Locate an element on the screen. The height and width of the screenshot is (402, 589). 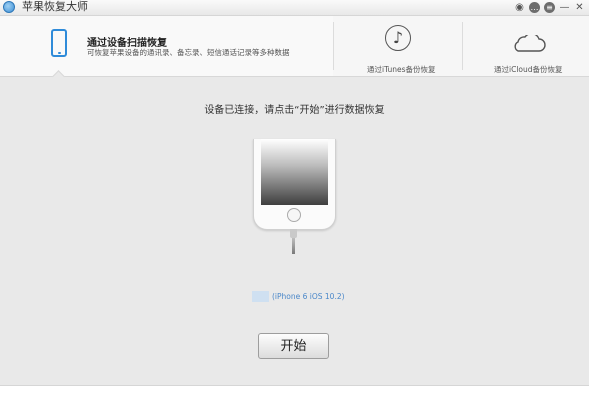
start-button: 开始 is located at coordinates (293, 346).